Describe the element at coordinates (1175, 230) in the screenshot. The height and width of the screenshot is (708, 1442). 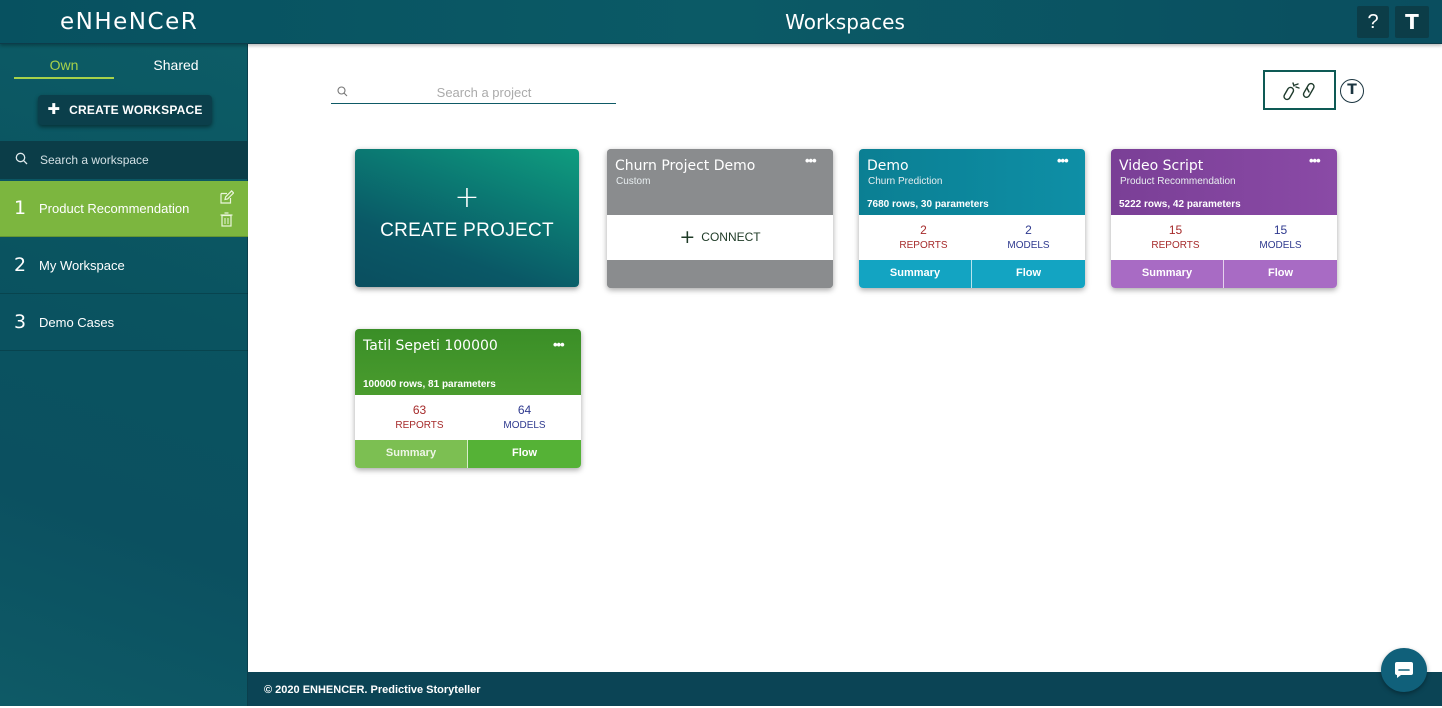
I see `reports-count: 15` at that location.